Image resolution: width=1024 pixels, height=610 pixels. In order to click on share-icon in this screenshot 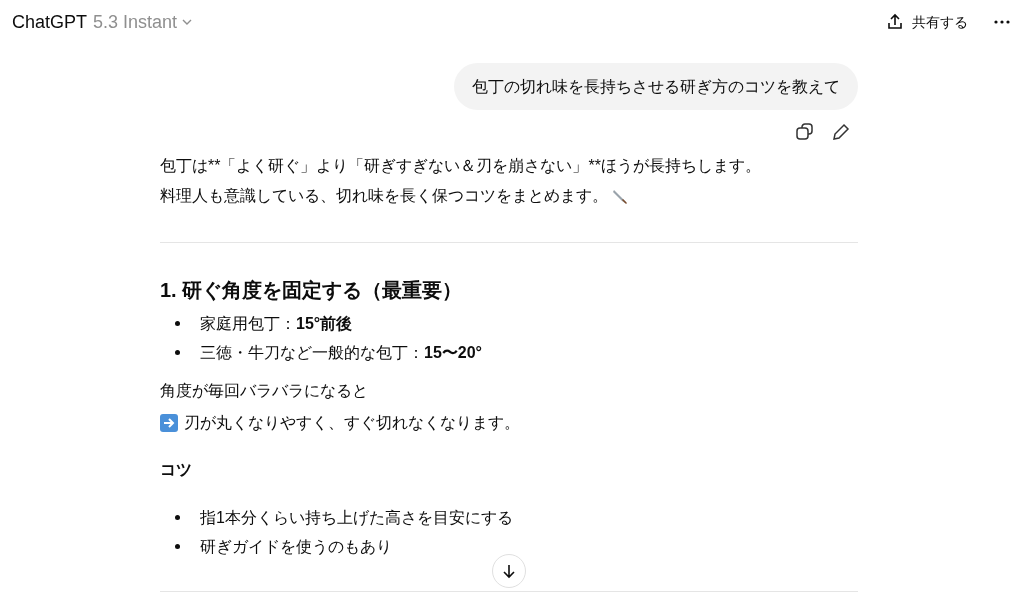, I will do `click(895, 22)`.